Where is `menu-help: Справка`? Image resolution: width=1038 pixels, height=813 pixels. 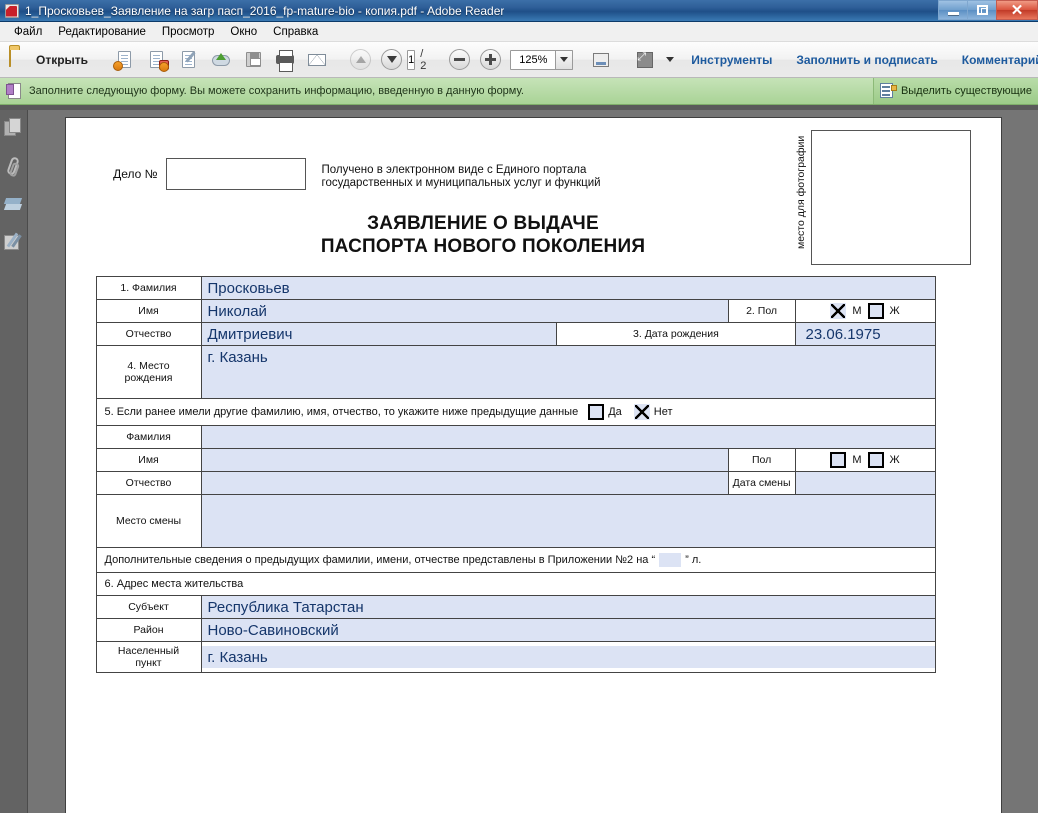 menu-help: Справка is located at coordinates (295, 32).